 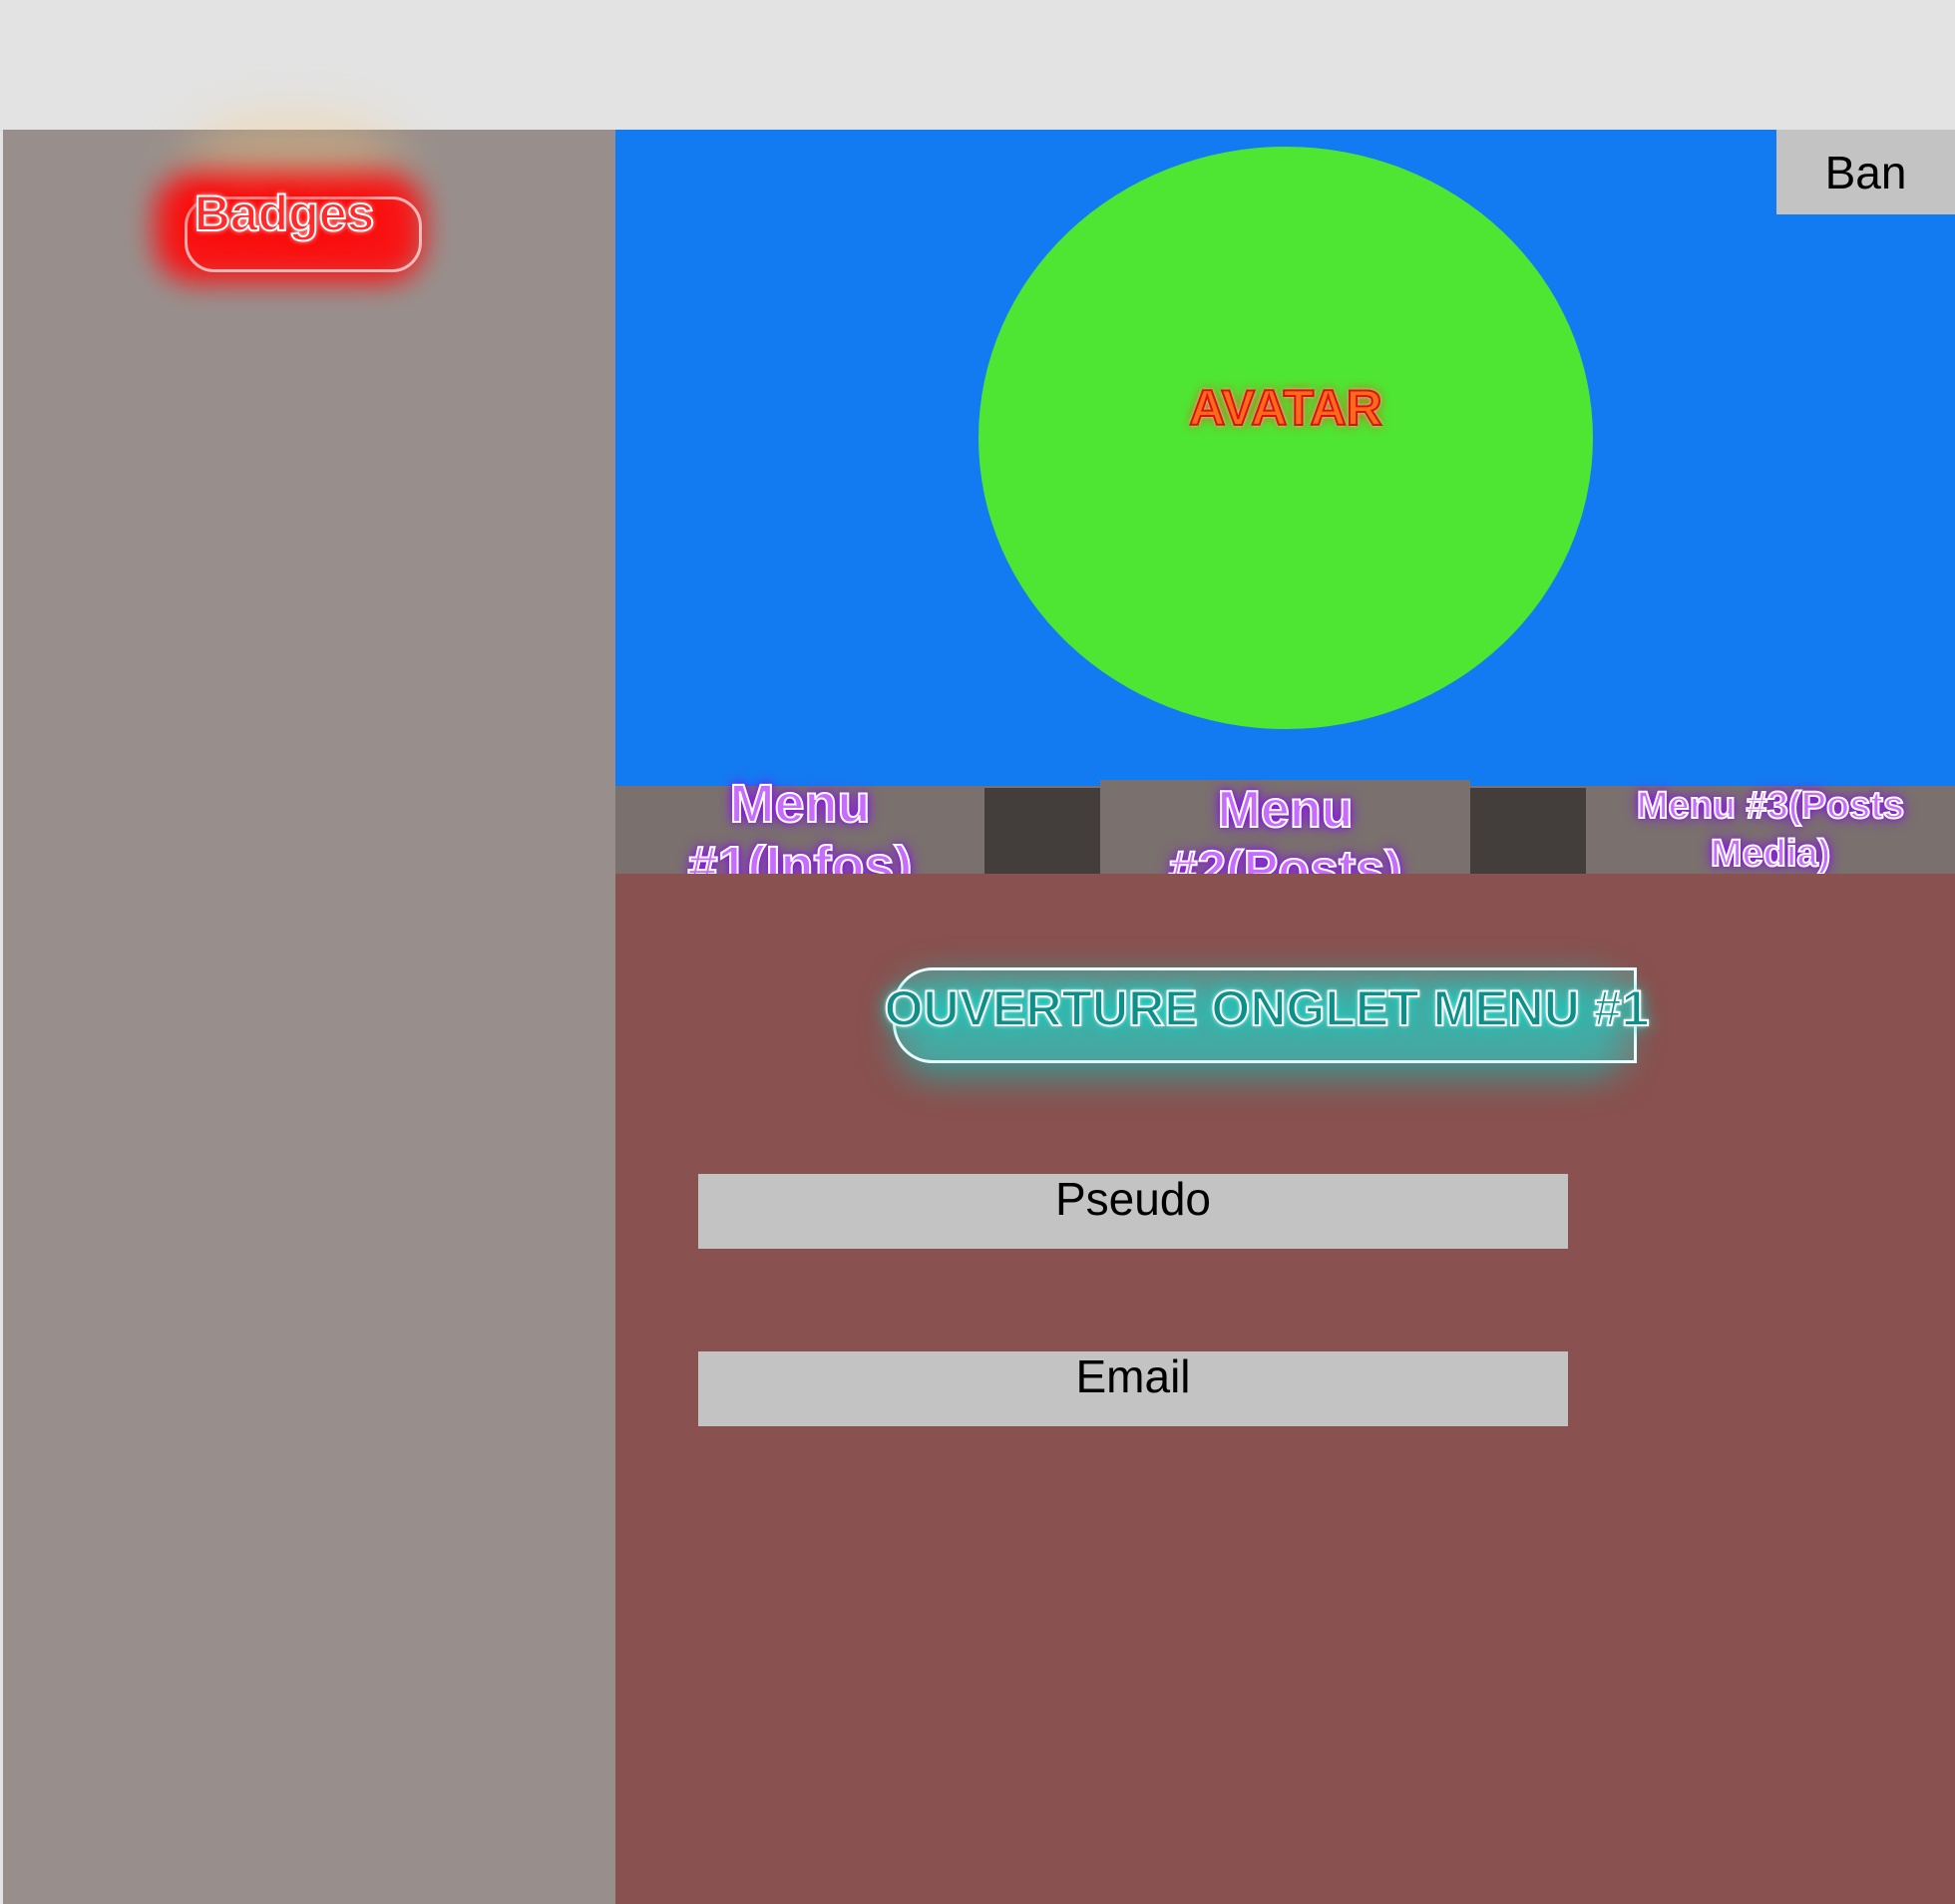 What do you see at coordinates (799, 835) in the screenshot?
I see `tab-menu-infos: Menu #1(Infos)` at bounding box center [799, 835].